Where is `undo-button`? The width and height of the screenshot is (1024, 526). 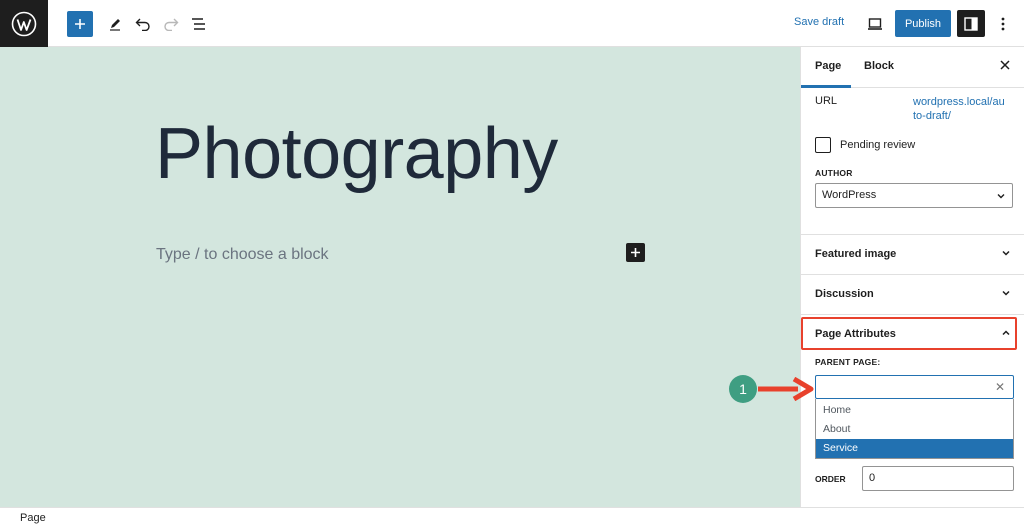
undo-button is located at coordinates (143, 24).